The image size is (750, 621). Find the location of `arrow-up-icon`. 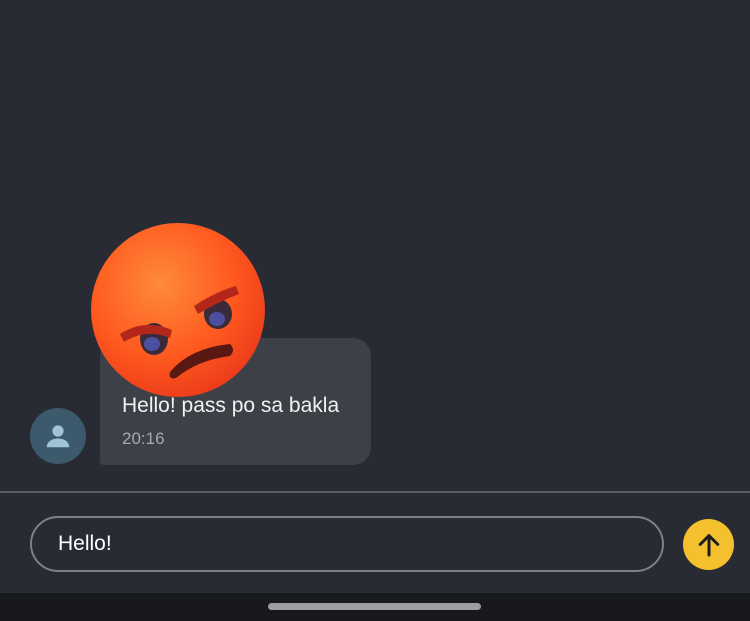

arrow-up-icon is located at coordinates (708, 544).